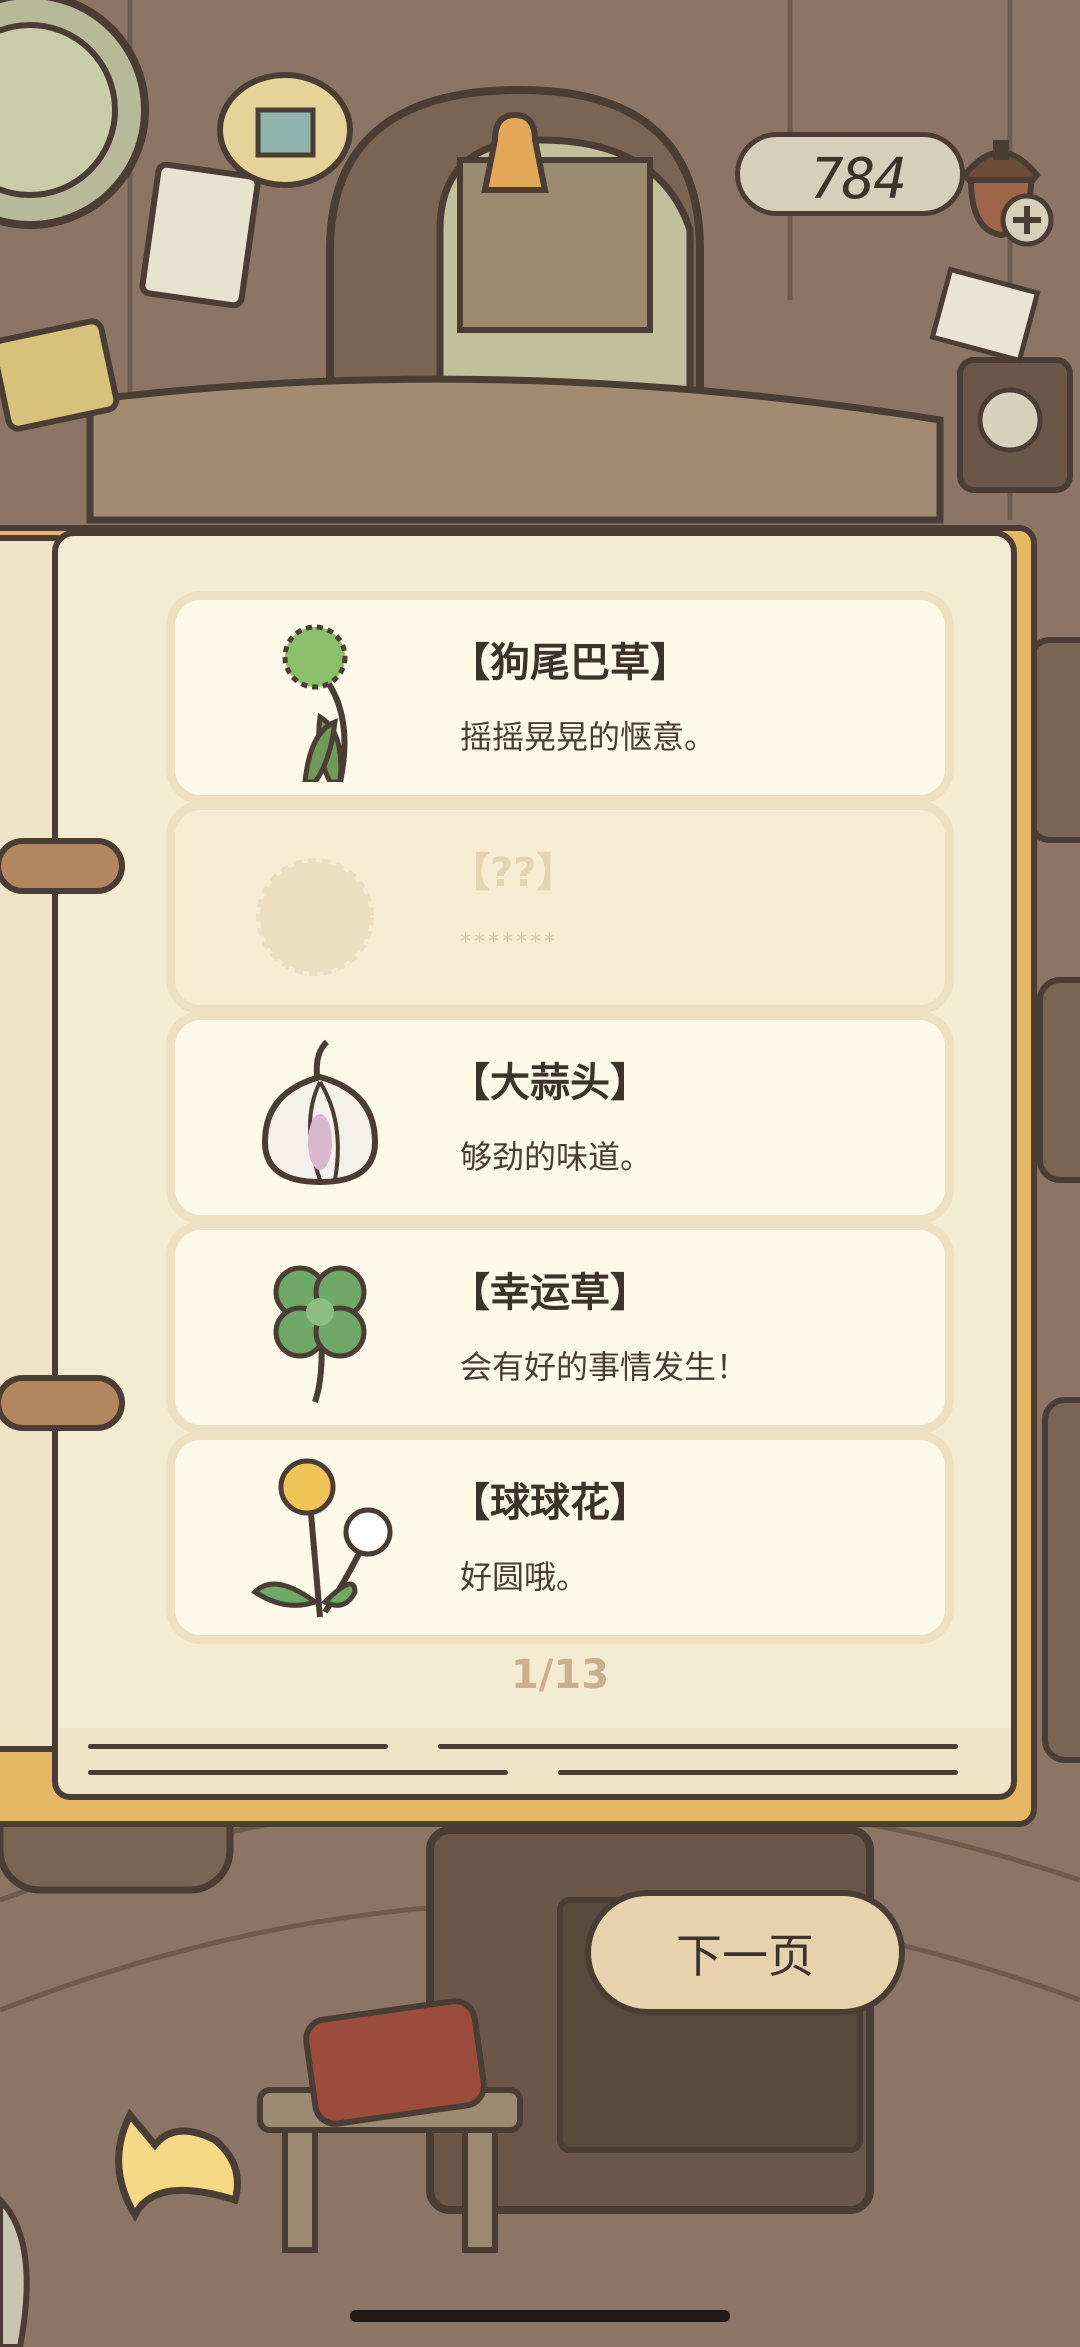 This screenshot has height=2347, width=1080. Describe the element at coordinates (320, 1334) in the screenshot. I see `clover-icon` at that location.